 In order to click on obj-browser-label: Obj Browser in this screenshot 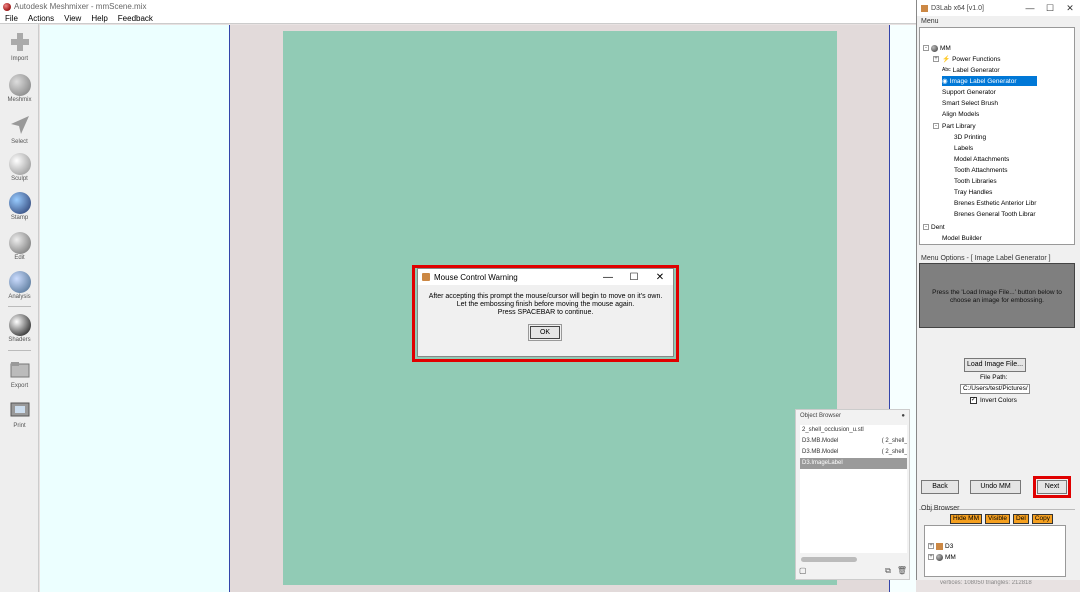, I will do `click(940, 508)`.